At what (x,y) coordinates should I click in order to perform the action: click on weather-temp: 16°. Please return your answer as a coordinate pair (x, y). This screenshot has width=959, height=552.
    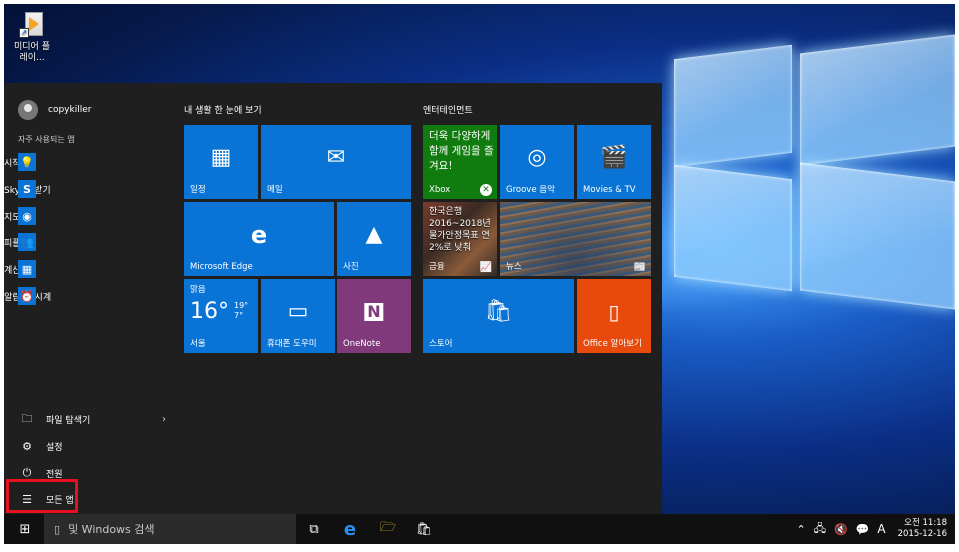
    Looking at the image, I should click on (209, 311).